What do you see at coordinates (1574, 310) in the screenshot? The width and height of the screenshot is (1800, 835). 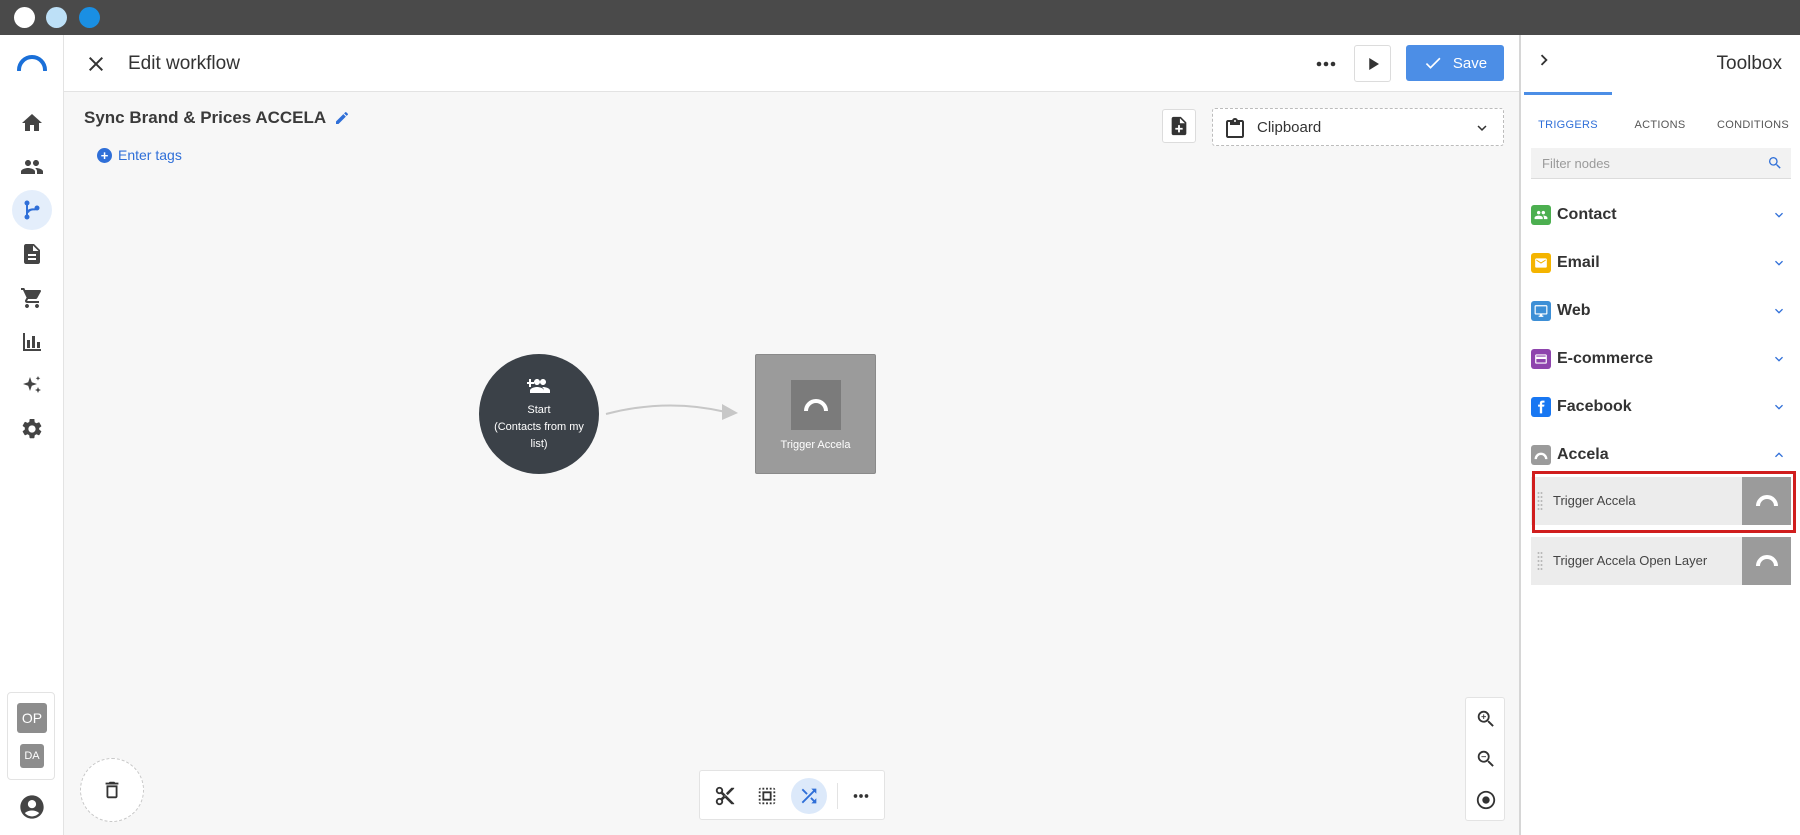 I see `category-label: Web` at bounding box center [1574, 310].